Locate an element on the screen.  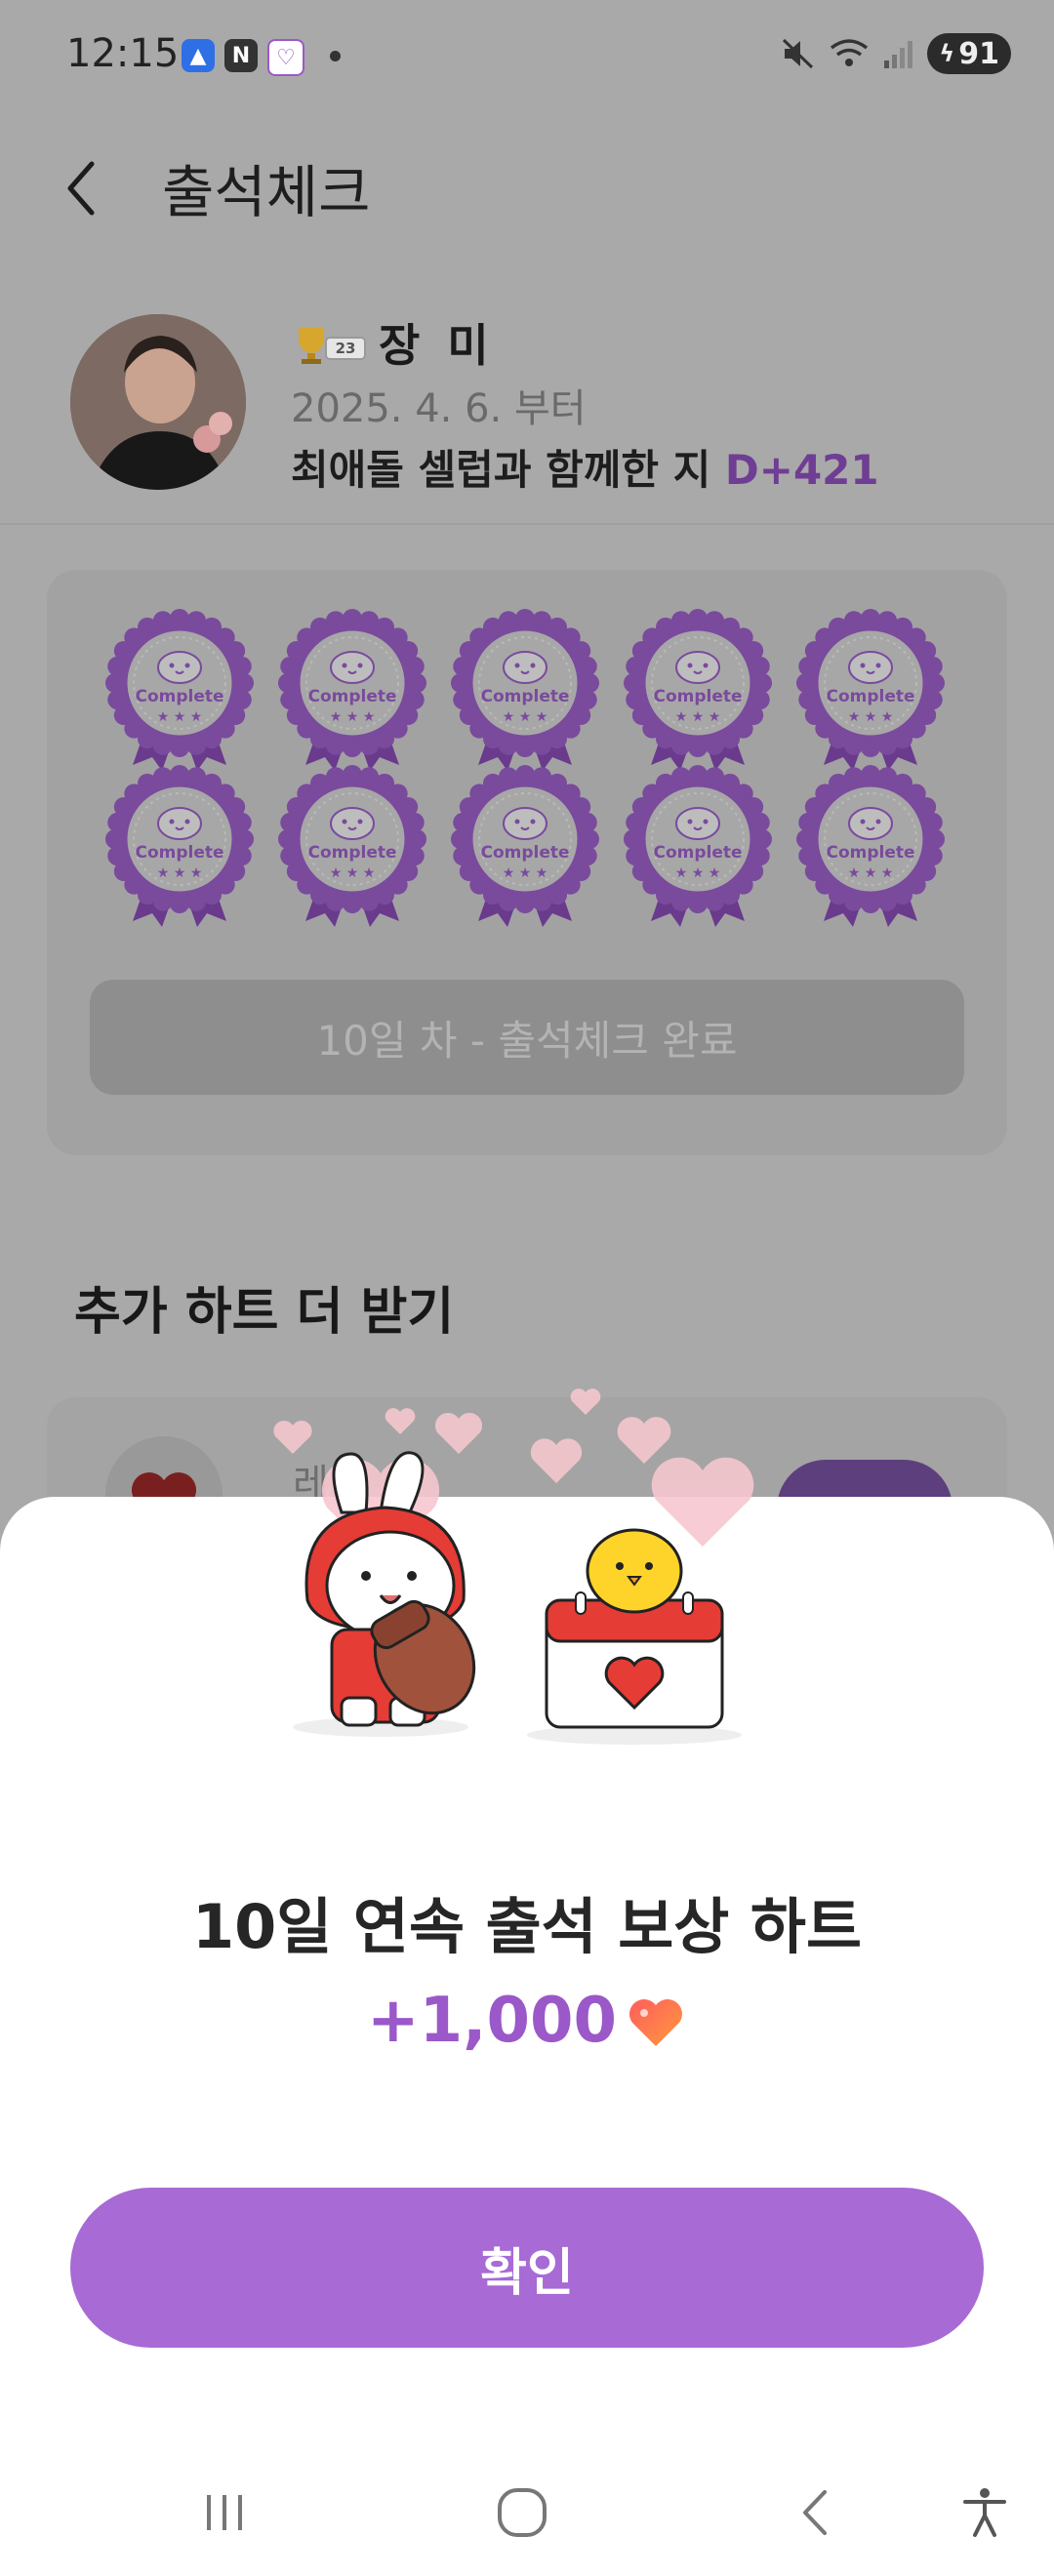
user-name: 장 미 is located at coordinates (437, 345).